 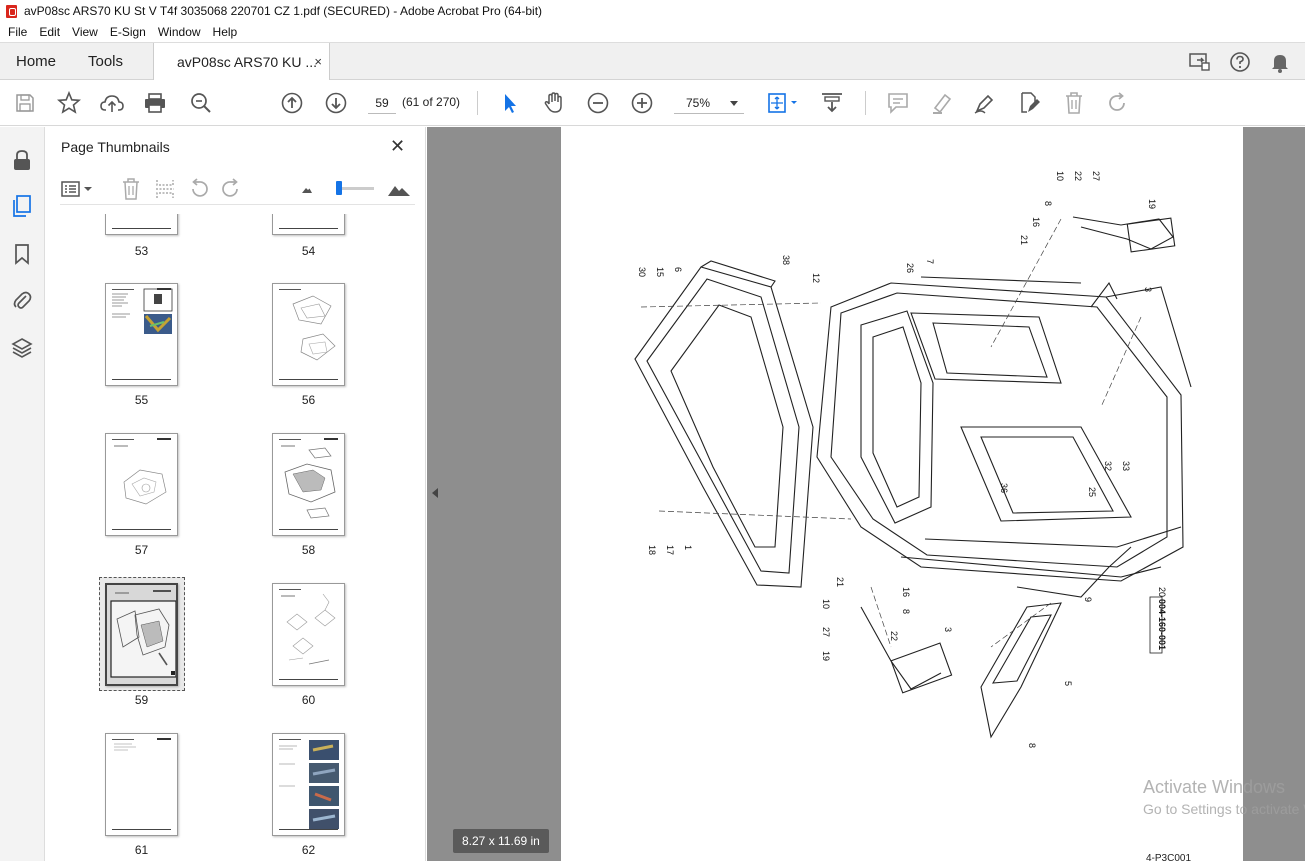 I want to click on help-icon, so click(x=1240, y=62).